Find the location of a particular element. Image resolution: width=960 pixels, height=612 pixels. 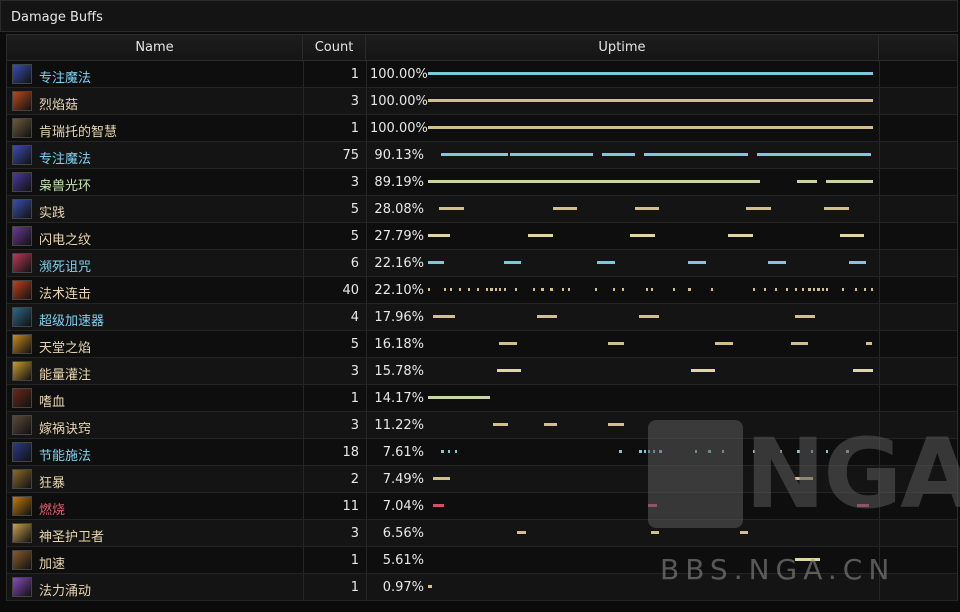

table-row: 闪电之纹 5 27.79% is located at coordinates (482, 236).